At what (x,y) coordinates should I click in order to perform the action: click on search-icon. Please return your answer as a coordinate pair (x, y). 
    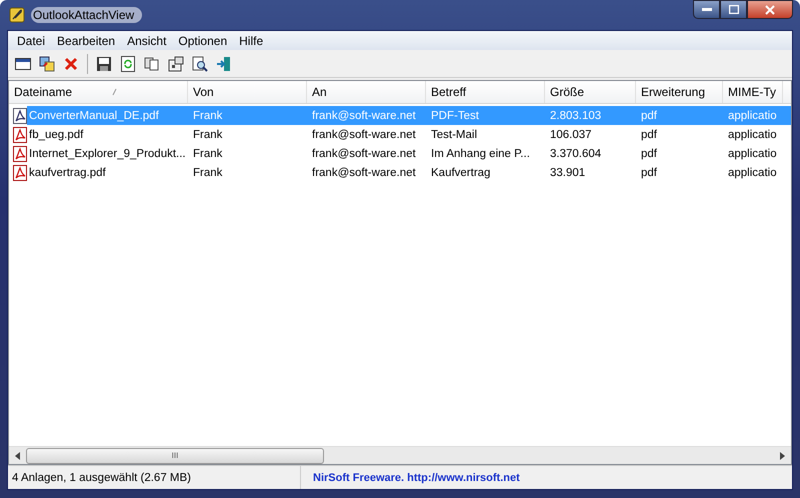
    Looking at the image, I should click on (200, 64).